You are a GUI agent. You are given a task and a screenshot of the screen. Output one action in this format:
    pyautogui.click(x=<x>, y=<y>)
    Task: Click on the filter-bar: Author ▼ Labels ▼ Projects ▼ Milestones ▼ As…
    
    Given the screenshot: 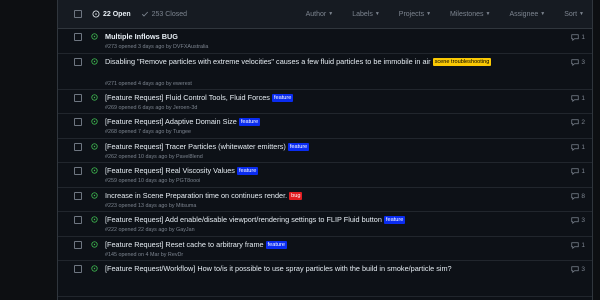 What is the action you would take?
    pyautogui.click(x=439, y=14)
    